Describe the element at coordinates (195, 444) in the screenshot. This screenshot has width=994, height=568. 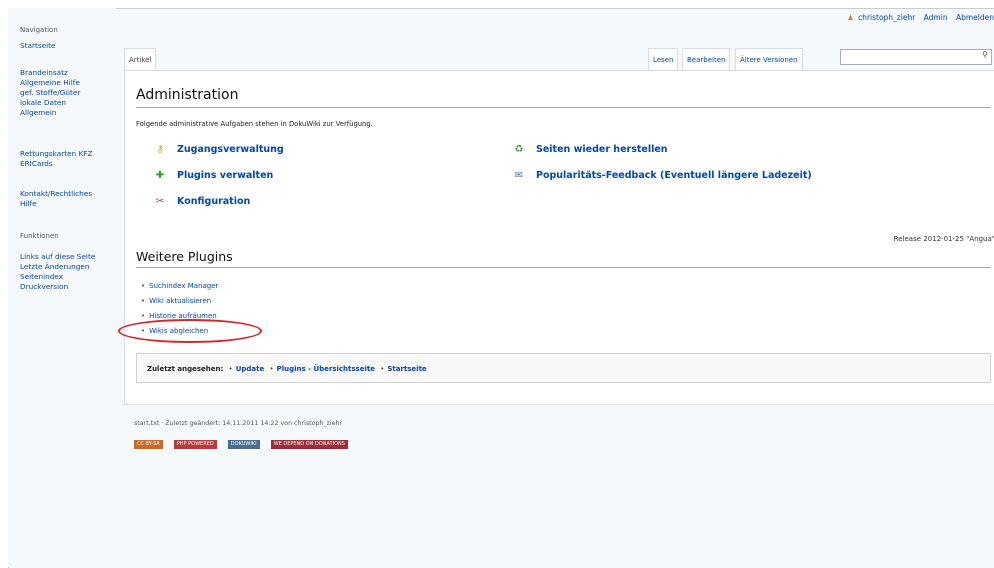
I see `badge-php: PHP POWERED` at that location.